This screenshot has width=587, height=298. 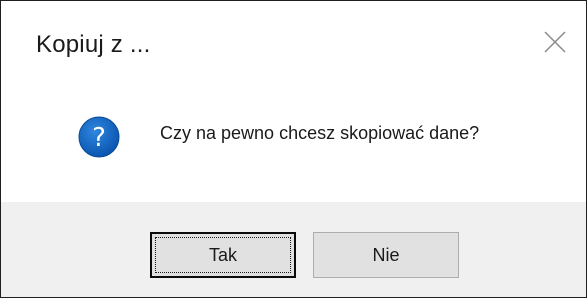 I want to click on question-icon: ?, so click(x=99, y=137).